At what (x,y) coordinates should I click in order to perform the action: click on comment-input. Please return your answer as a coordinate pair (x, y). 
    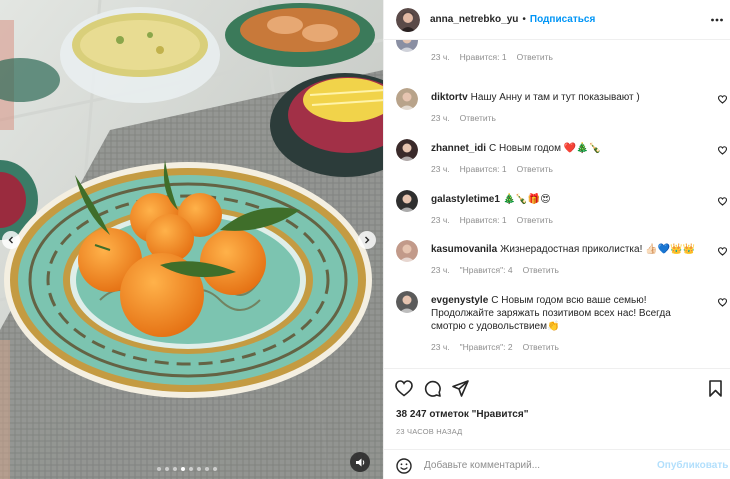
    Looking at the image, I should click on (534, 465).